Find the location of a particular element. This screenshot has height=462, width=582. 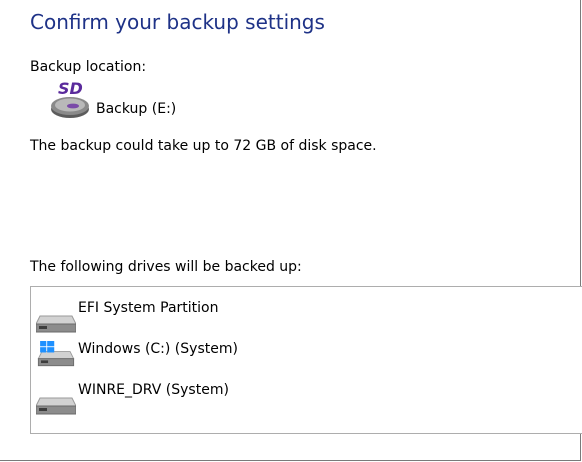

windows-drive-icon is located at coordinates (56, 354).